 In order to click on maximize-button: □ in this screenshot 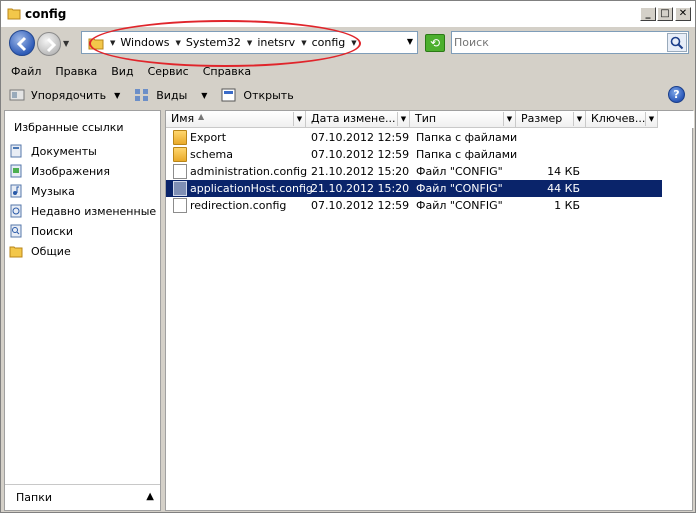, I will do `click(665, 14)`.